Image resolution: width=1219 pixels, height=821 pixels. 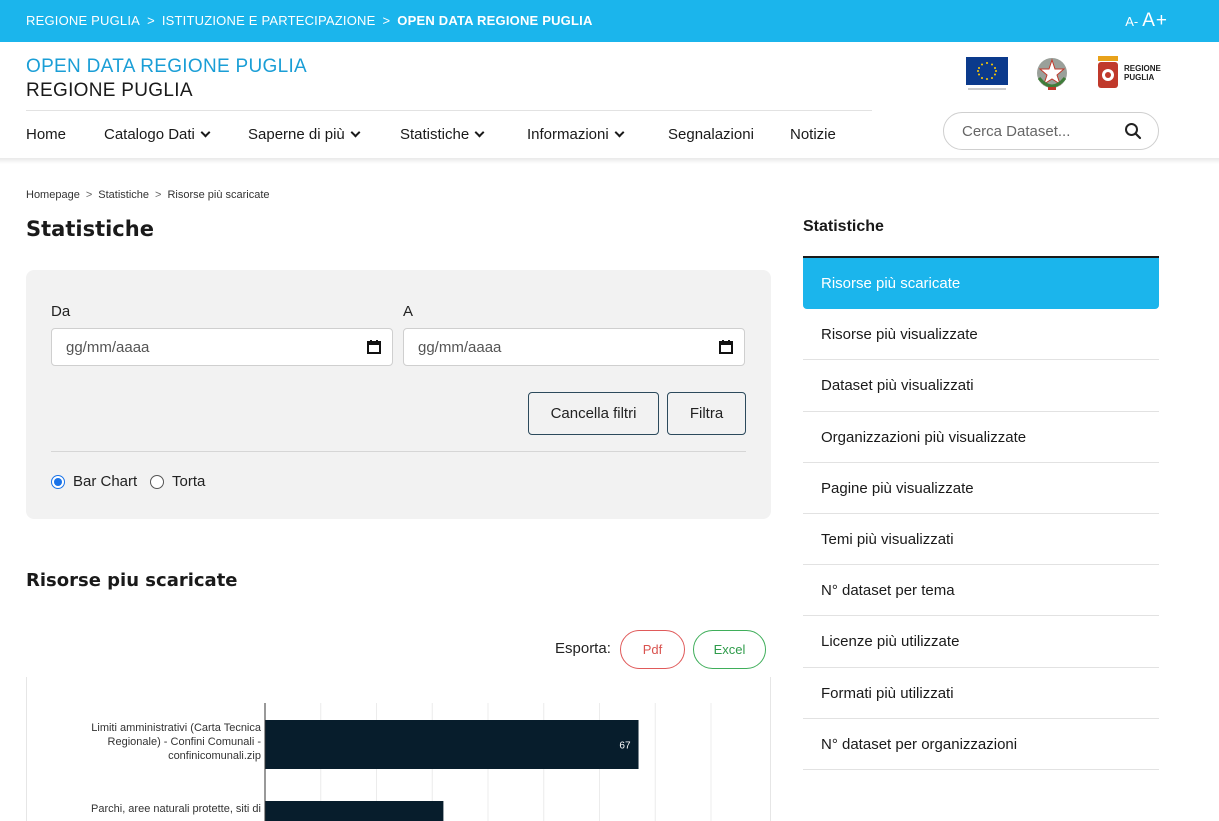 I want to click on font-increase-button: A+, so click(x=1152, y=20).